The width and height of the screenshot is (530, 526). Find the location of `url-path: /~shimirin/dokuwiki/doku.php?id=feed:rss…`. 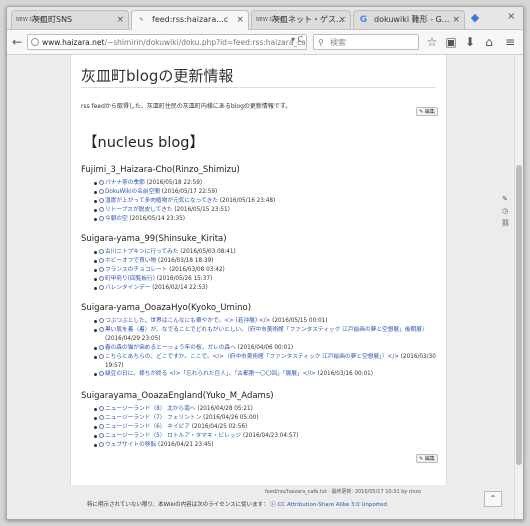

url-path: /~shimirin/dokuwiki/doku.php?id=feed:rss… is located at coordinates (205, 42).